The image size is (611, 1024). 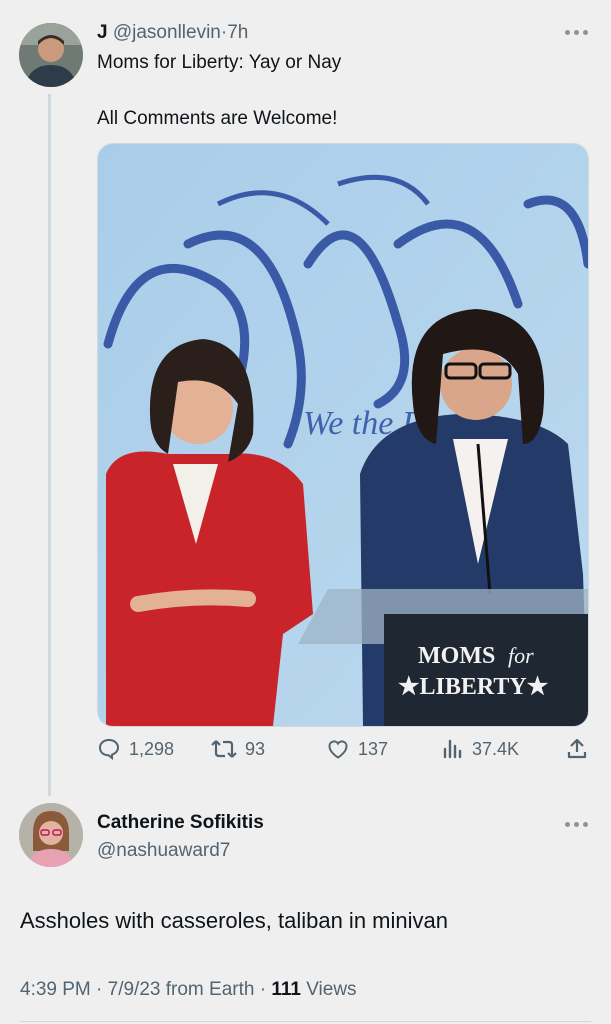 What do you see at coordinates (224, 749) in the screenshot?
I see `retweet-icon` at bounding box center [224, 749].